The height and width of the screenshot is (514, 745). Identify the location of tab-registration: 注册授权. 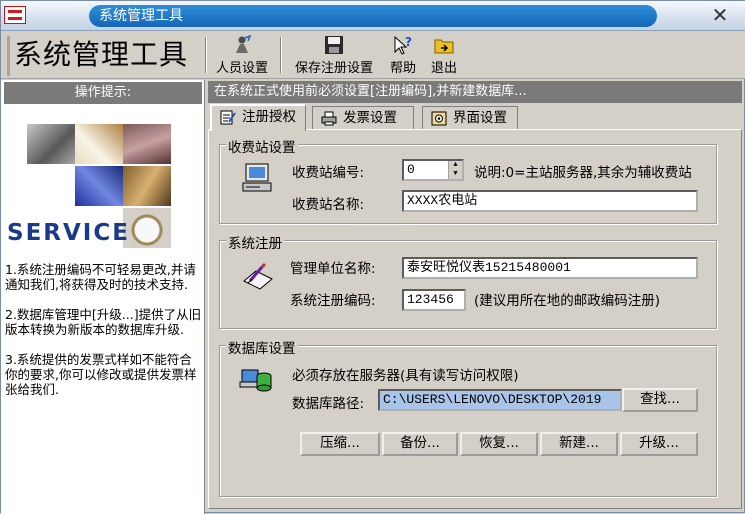
(258, 117).